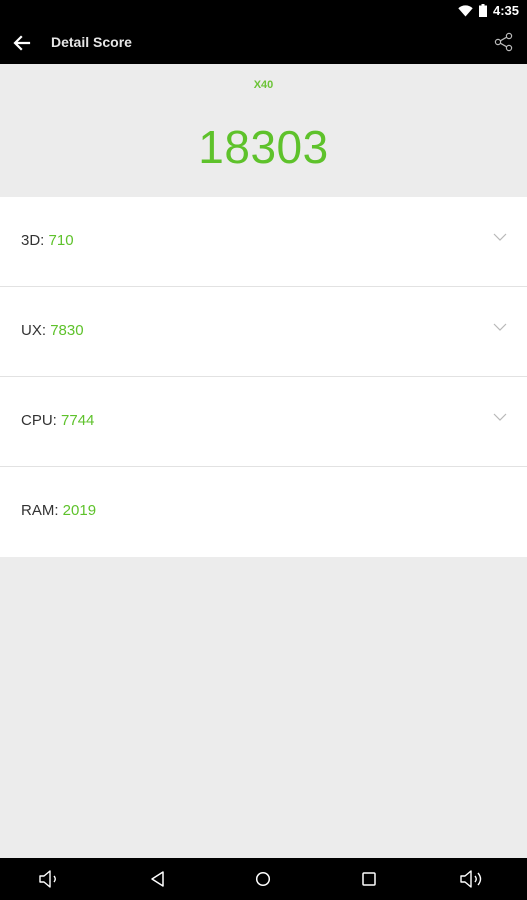  Describe the element at coordinates (33, 240) in the screenshot. I see `score-label: 3D:` at that location.